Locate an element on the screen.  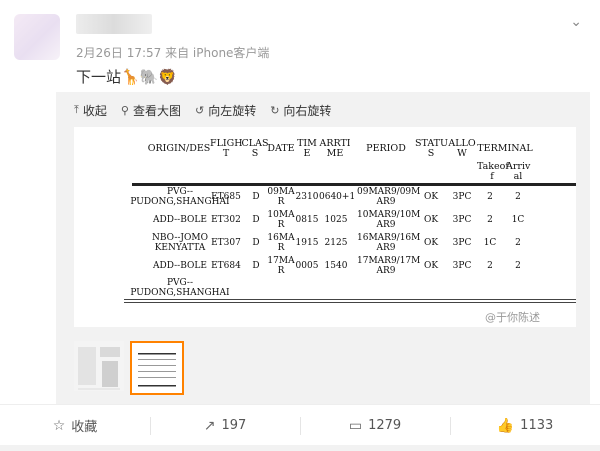
header-status: STATU S is located at coordinates (431, 149).